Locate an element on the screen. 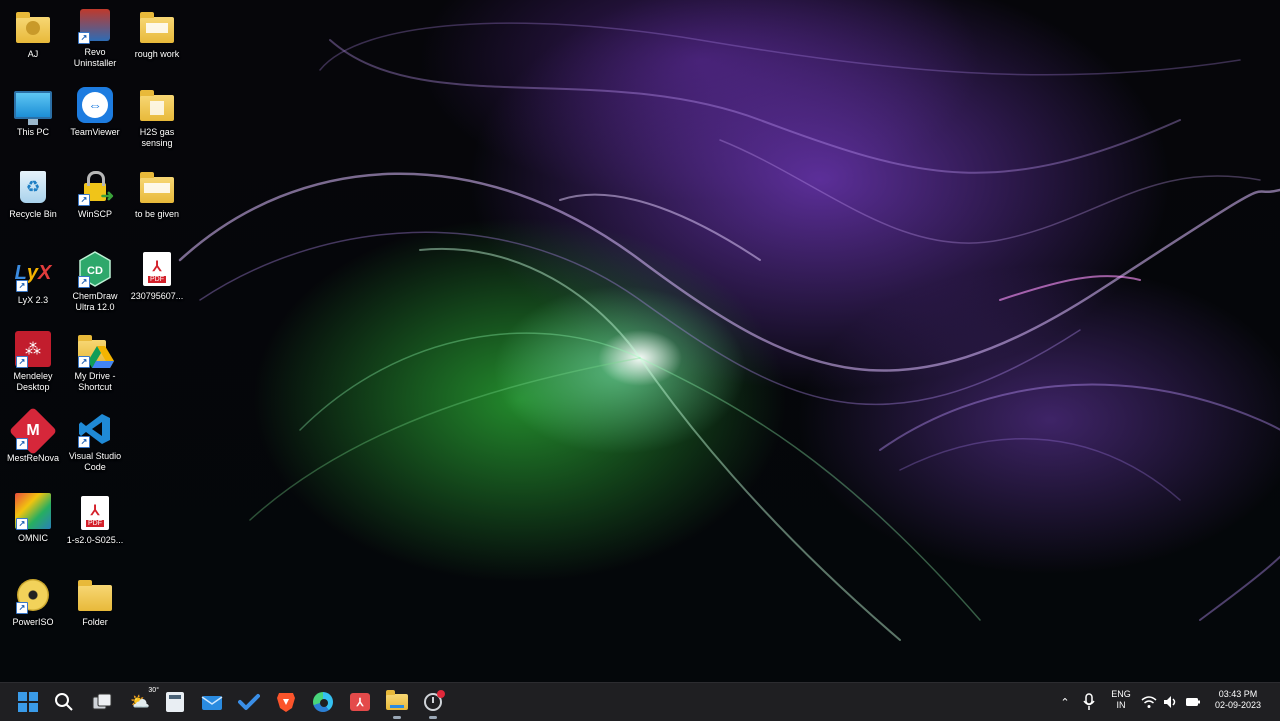  clock-date: 02-09-2023 is located at coordinates (1238, 705).